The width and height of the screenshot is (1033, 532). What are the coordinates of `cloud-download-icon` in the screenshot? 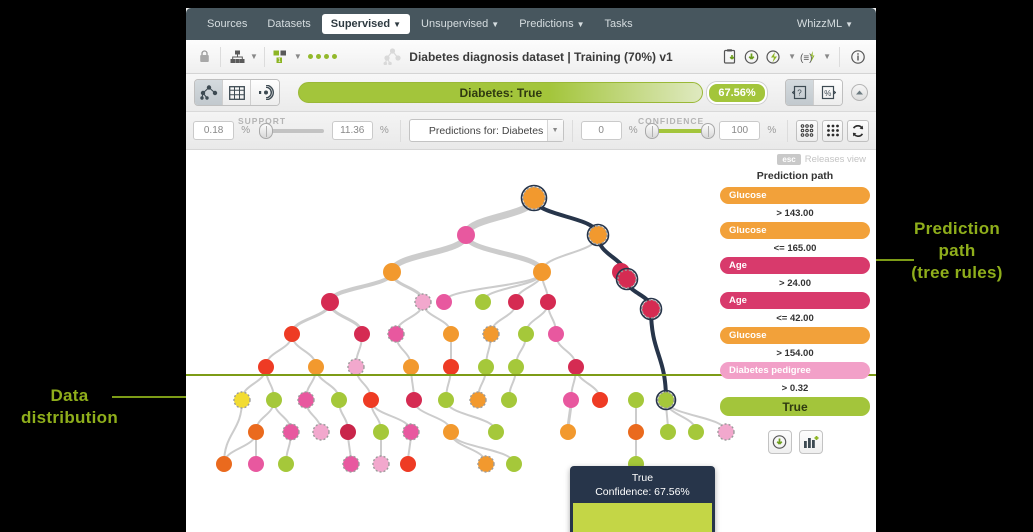 It's located at (751, 57).